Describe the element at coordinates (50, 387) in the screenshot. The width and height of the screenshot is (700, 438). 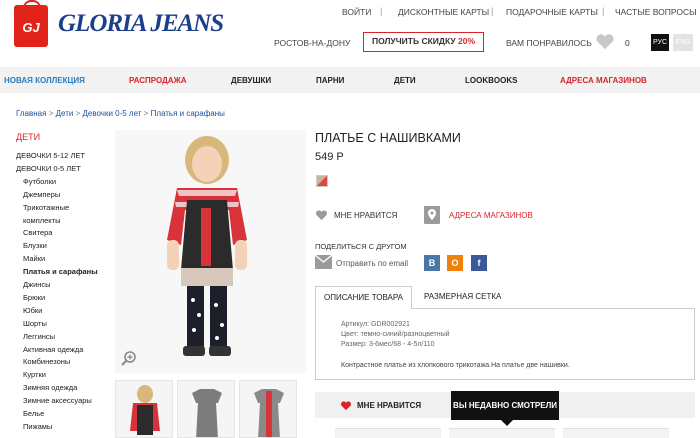
I see `sidebar-item: Зимняя одежда` at that location.